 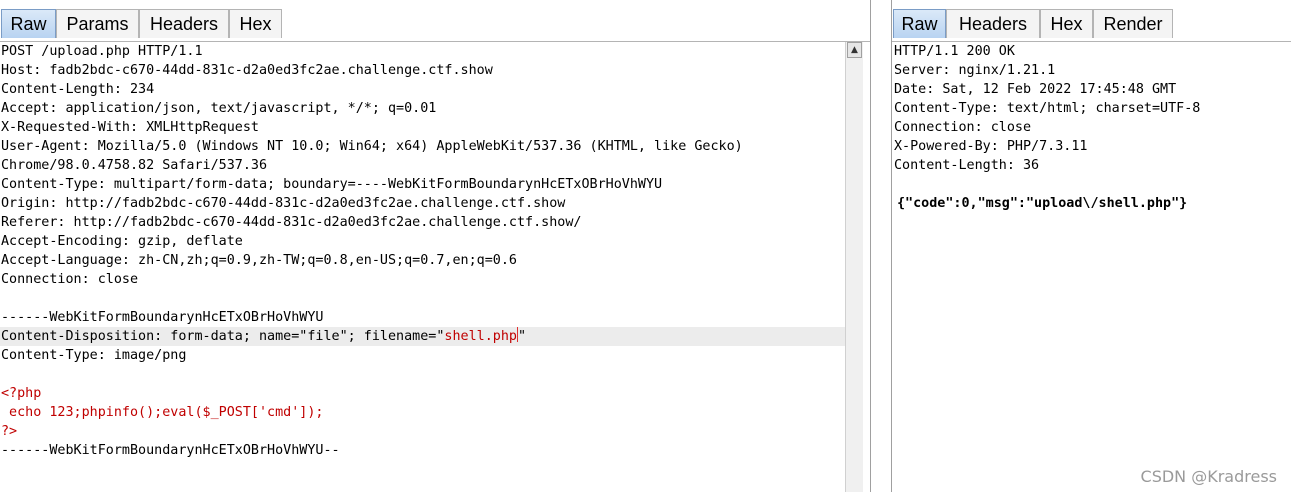 I want to click on response-line, so click(x=1091, y=184).